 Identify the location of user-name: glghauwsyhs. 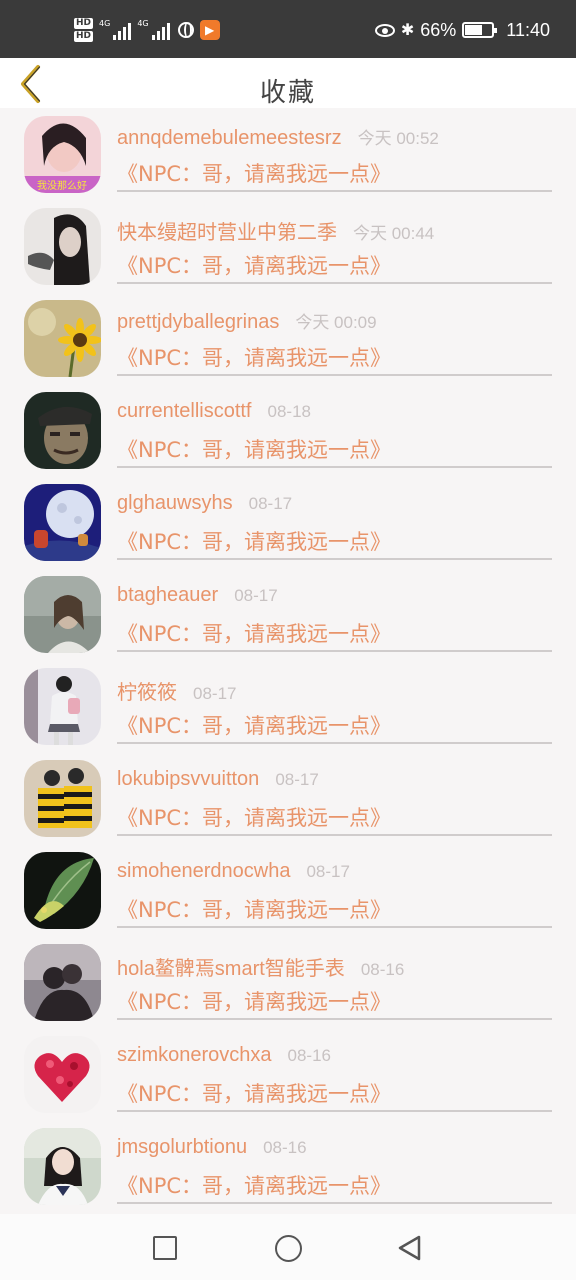
(175, 503).